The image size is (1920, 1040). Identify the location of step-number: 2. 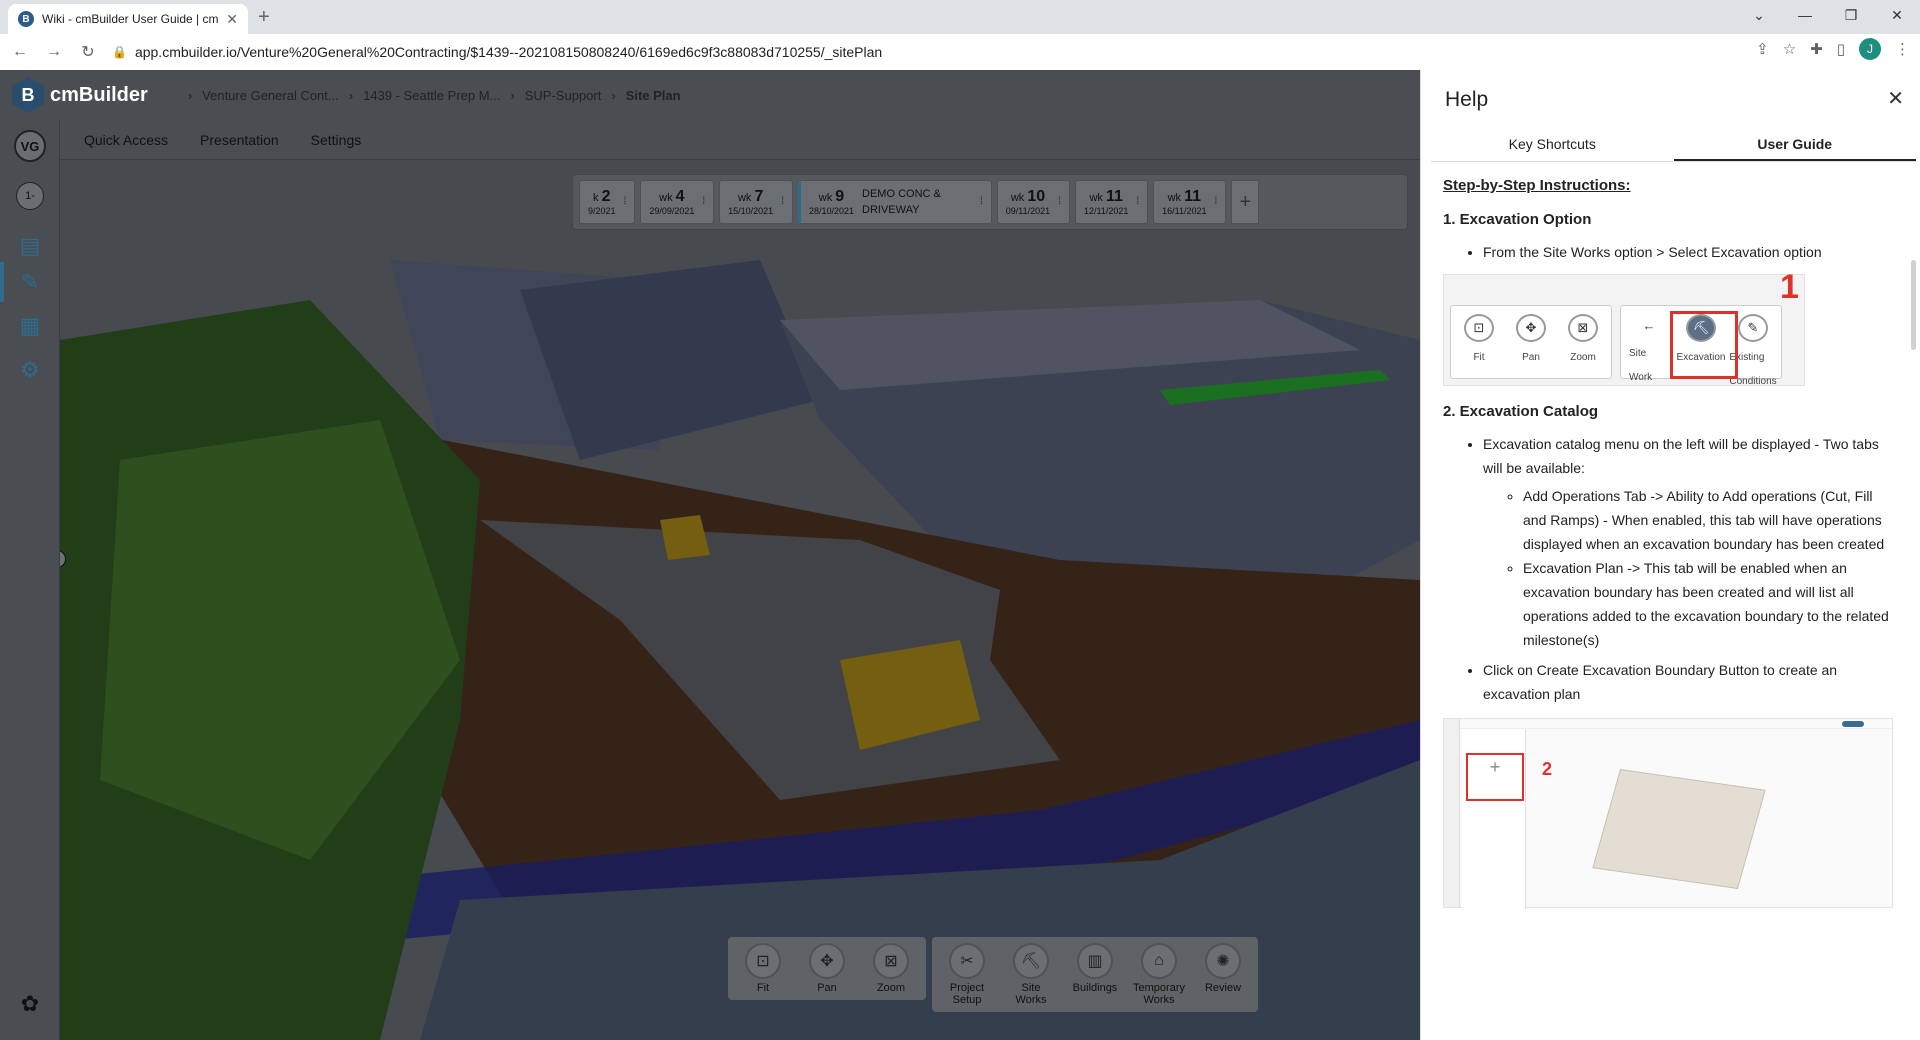
(1547, 769).